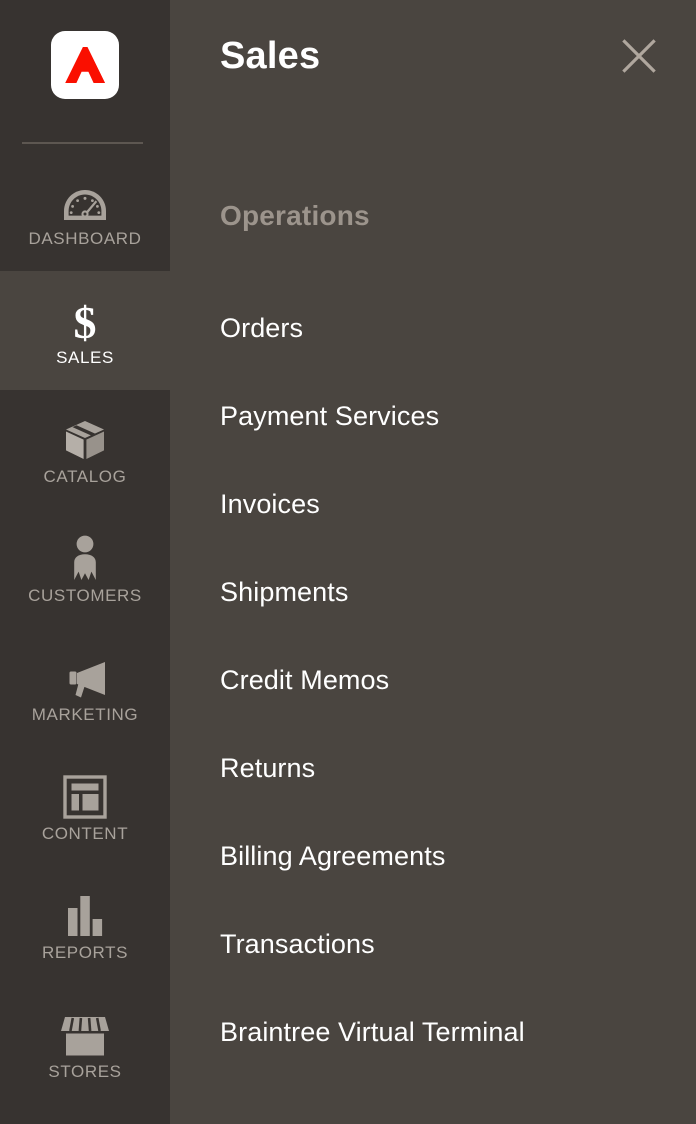 This screenshot has height=1124, width=696. What do you see at coordinates (433, 65) in the screenshot?
I see `panel-header: Sales` at bounding box center [433, 65].